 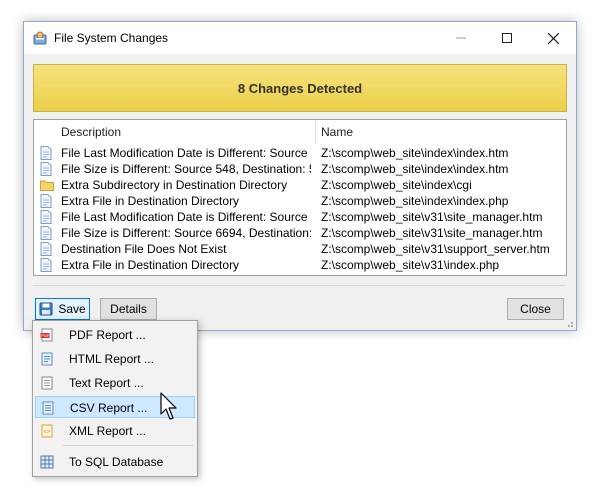 I want to click on pdf-icon: PDF, so click(x=46, y=335).